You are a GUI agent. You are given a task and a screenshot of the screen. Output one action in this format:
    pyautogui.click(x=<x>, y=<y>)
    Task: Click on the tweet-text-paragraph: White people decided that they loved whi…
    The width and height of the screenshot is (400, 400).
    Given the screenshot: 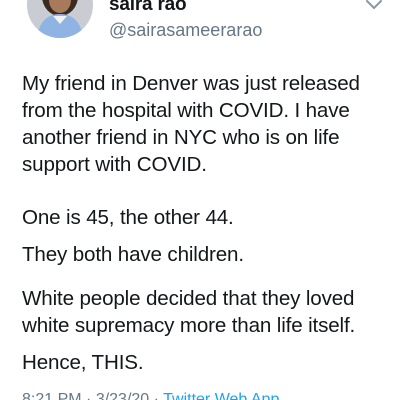 What is the action you would take?
    pyautogui.click(x=189, y=312)
    